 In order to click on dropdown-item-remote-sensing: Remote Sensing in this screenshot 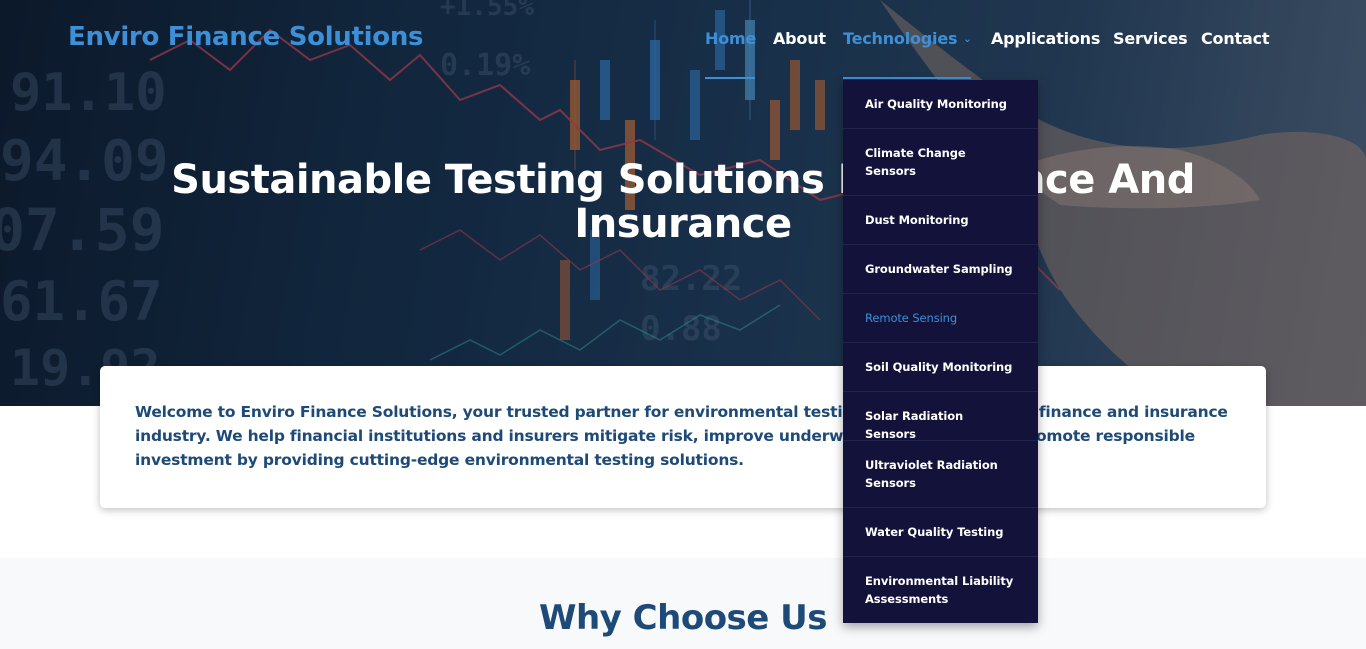, I will do `click(940, 318)`.